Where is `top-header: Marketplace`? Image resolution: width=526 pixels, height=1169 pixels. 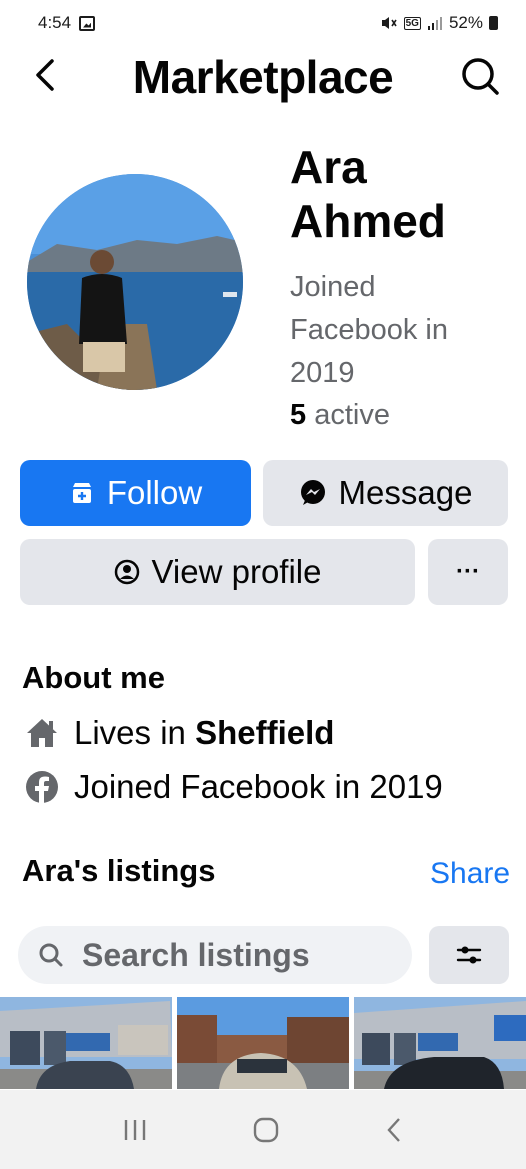
top-header: Marketplace is located at coordinates (263, 76).